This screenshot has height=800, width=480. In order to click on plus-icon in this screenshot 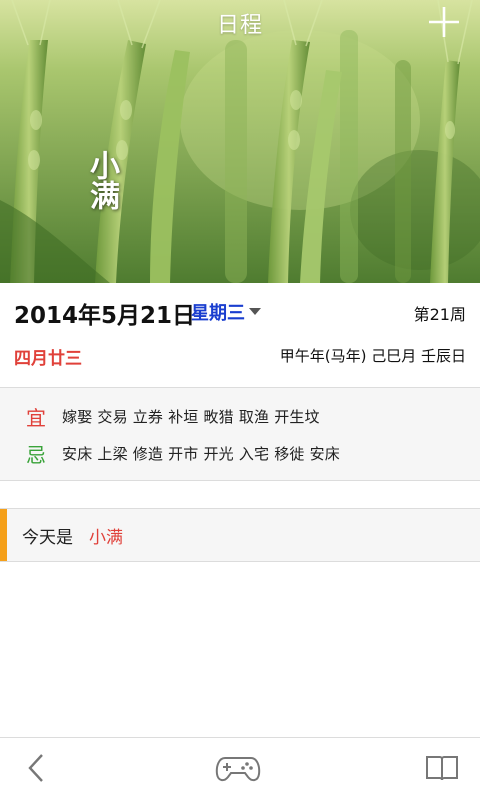, I will do `click(444, 22)`.